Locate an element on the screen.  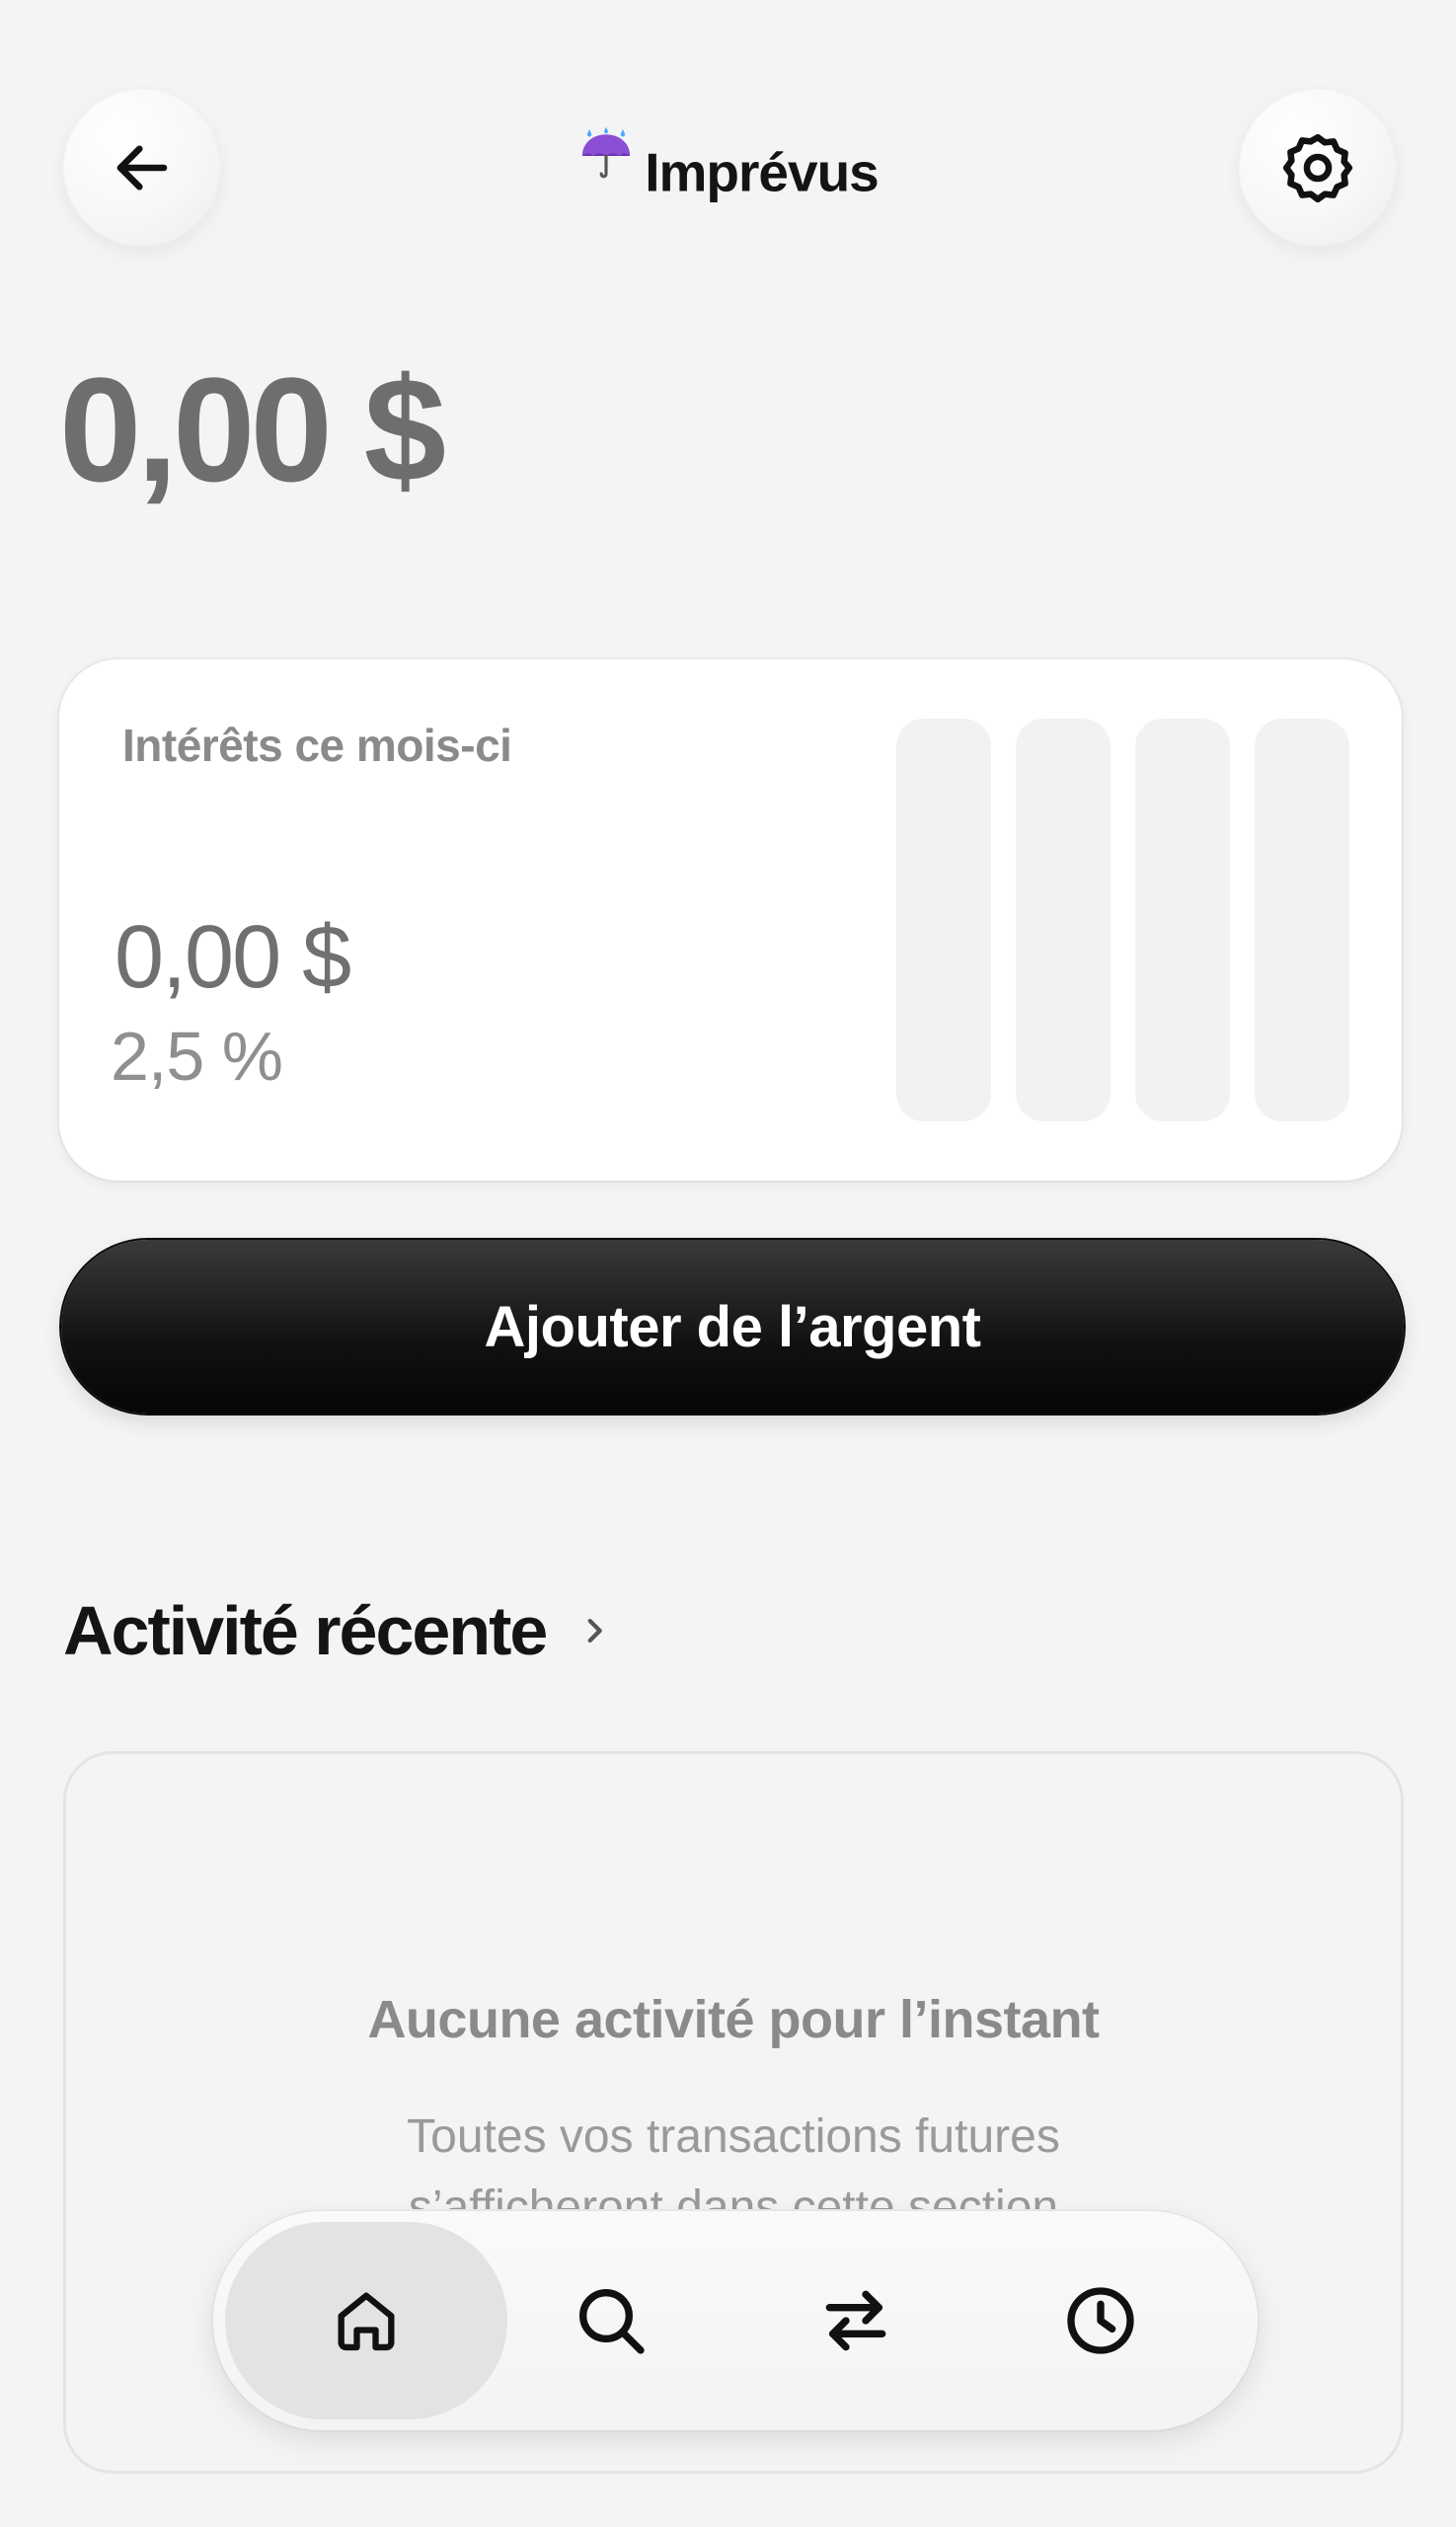
bottom-navigation is located at coordinates (735, 2320).